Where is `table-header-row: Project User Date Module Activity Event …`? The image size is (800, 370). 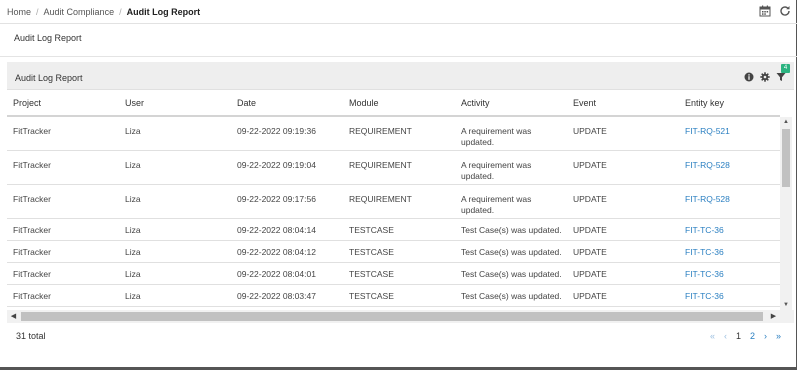
table-header-row: Project User Date Module Activity Event … is located at coordinates (393, 103).